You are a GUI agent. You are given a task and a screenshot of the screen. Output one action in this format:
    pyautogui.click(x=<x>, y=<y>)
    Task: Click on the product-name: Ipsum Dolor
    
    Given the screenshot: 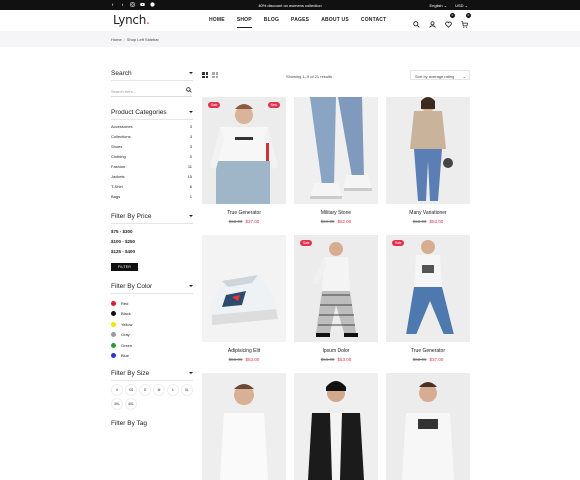 What is the action you would take?
    pyautogui.click(x=336, y=351)
    